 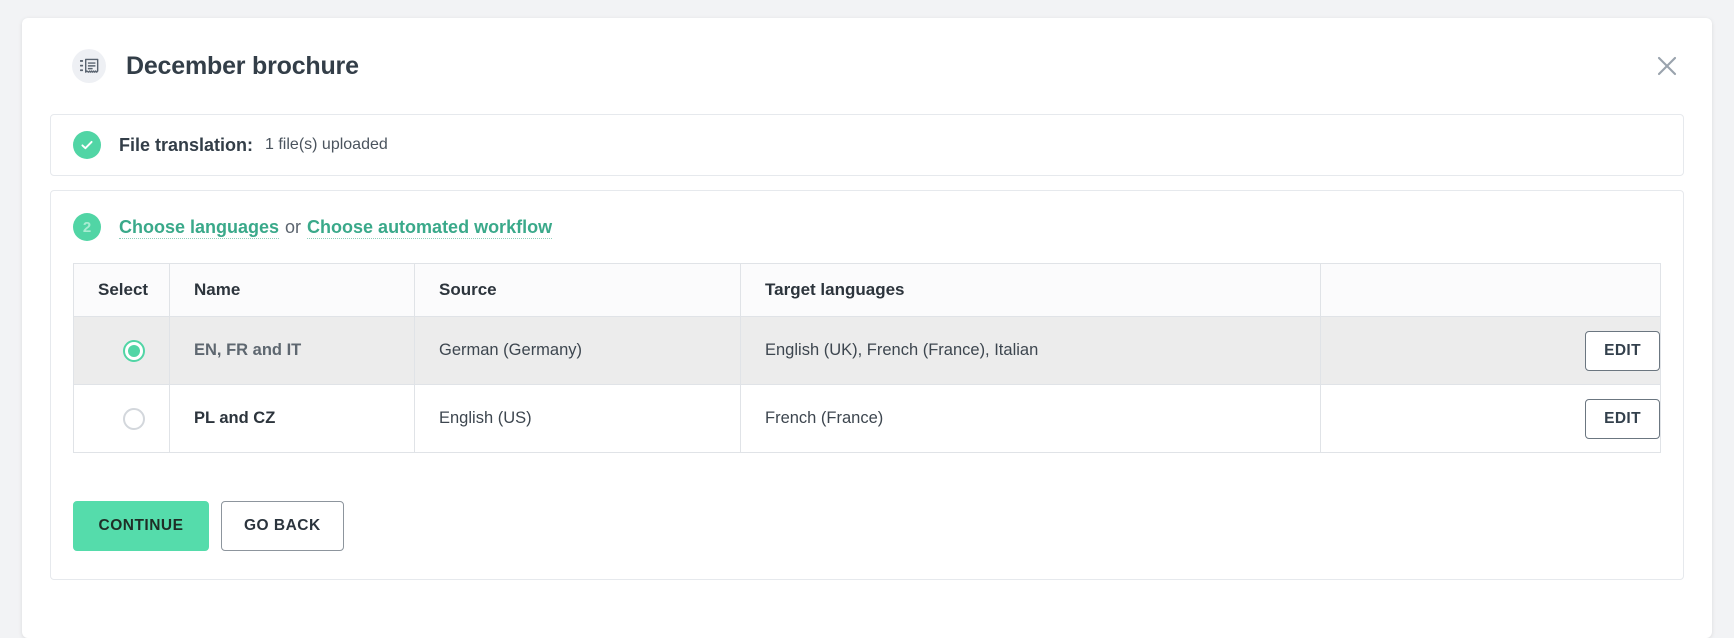 What do you see at coordinates (577, 350) in the screenshot?
I see `row-source: German (Germany)` at bounding box center [577, 350].